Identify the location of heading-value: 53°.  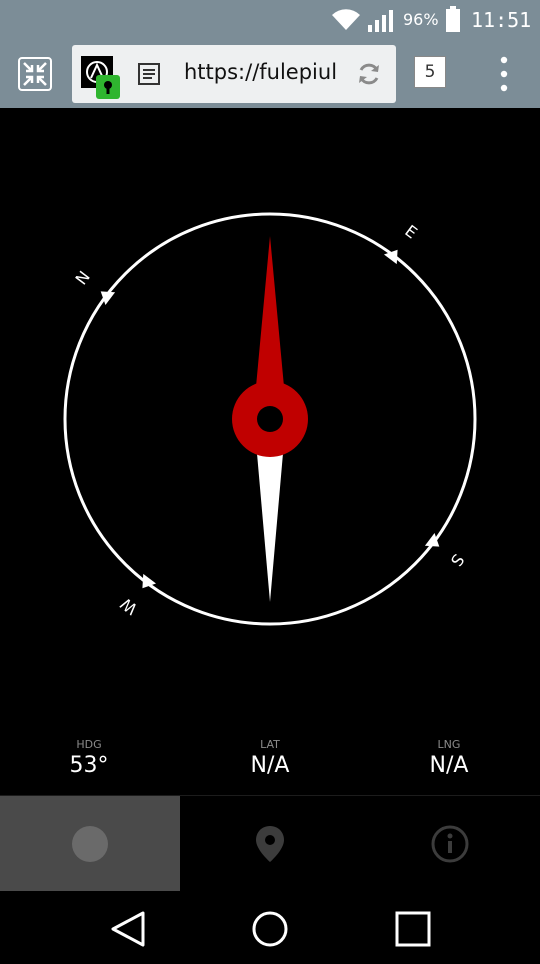
(89, 765).